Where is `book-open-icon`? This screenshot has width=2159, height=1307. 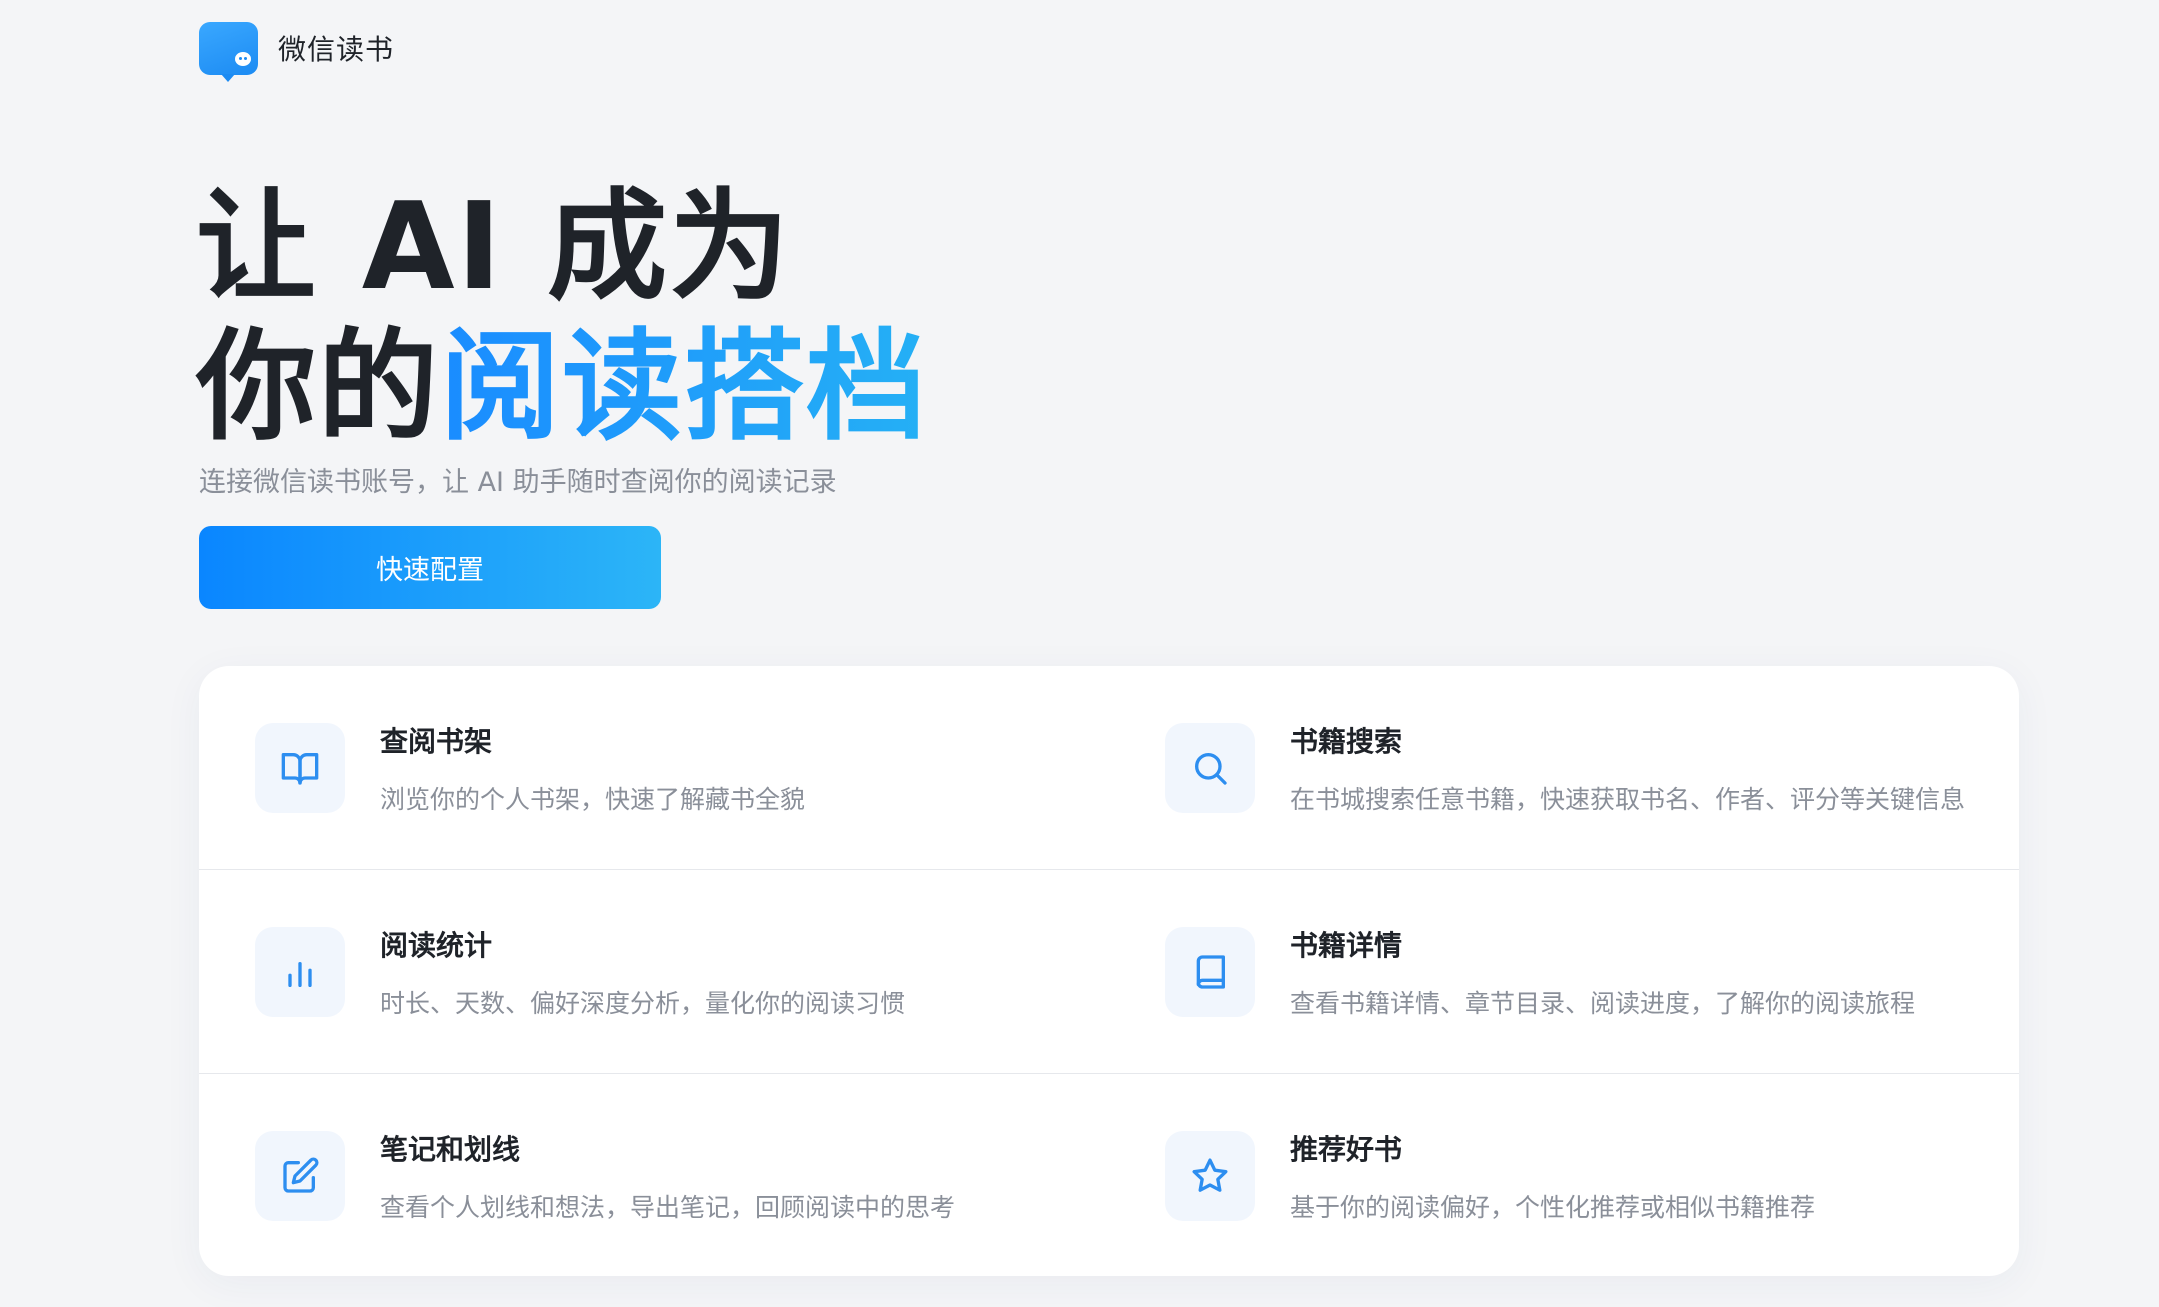
book-open-icon is located at coordinates (300, 767).